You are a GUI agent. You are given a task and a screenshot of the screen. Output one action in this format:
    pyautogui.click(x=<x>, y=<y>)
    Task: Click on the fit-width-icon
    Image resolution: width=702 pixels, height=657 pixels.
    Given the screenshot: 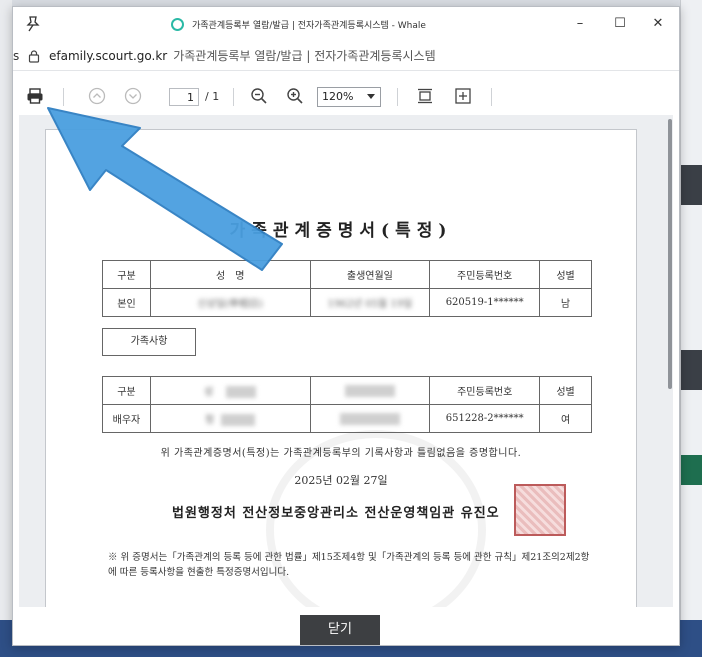 What is the action you would take?
    pyautogui.click(x=463, y=96)
    